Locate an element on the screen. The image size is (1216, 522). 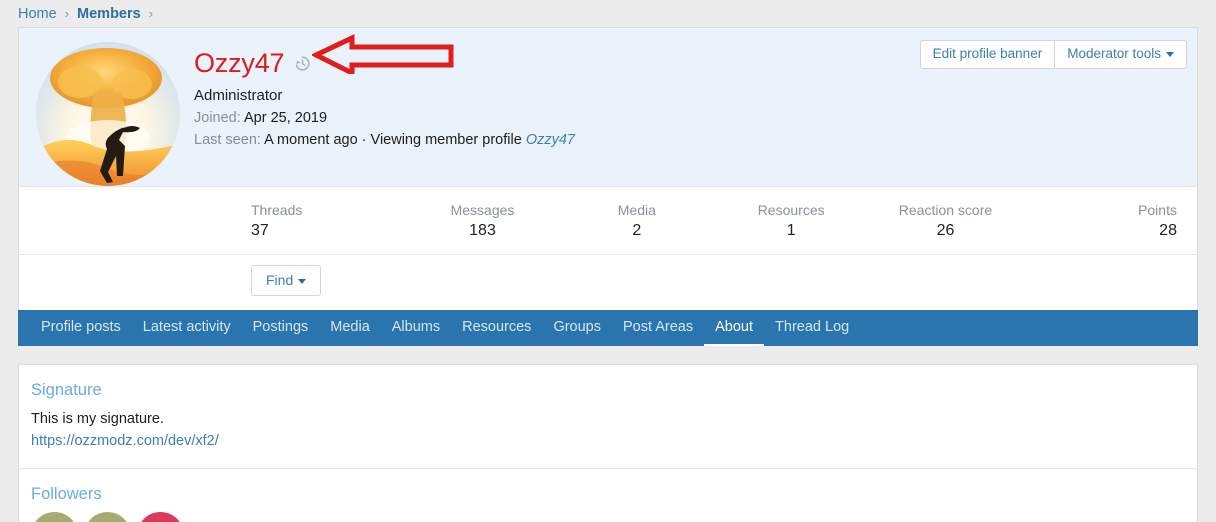
avatar-column is located at coordinates (106, 107).